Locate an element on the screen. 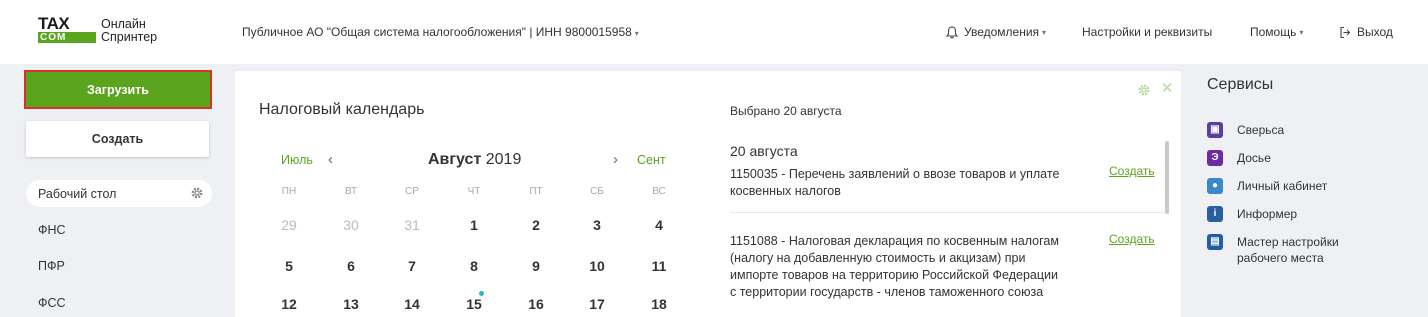  help-menu: Помощь ▾ is located at coordinates (1276, 32).